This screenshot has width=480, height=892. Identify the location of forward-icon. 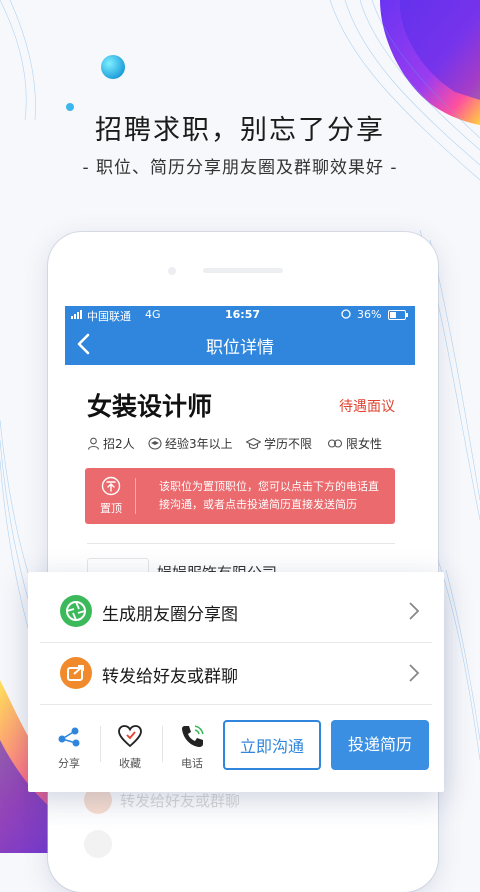
(76, 673).